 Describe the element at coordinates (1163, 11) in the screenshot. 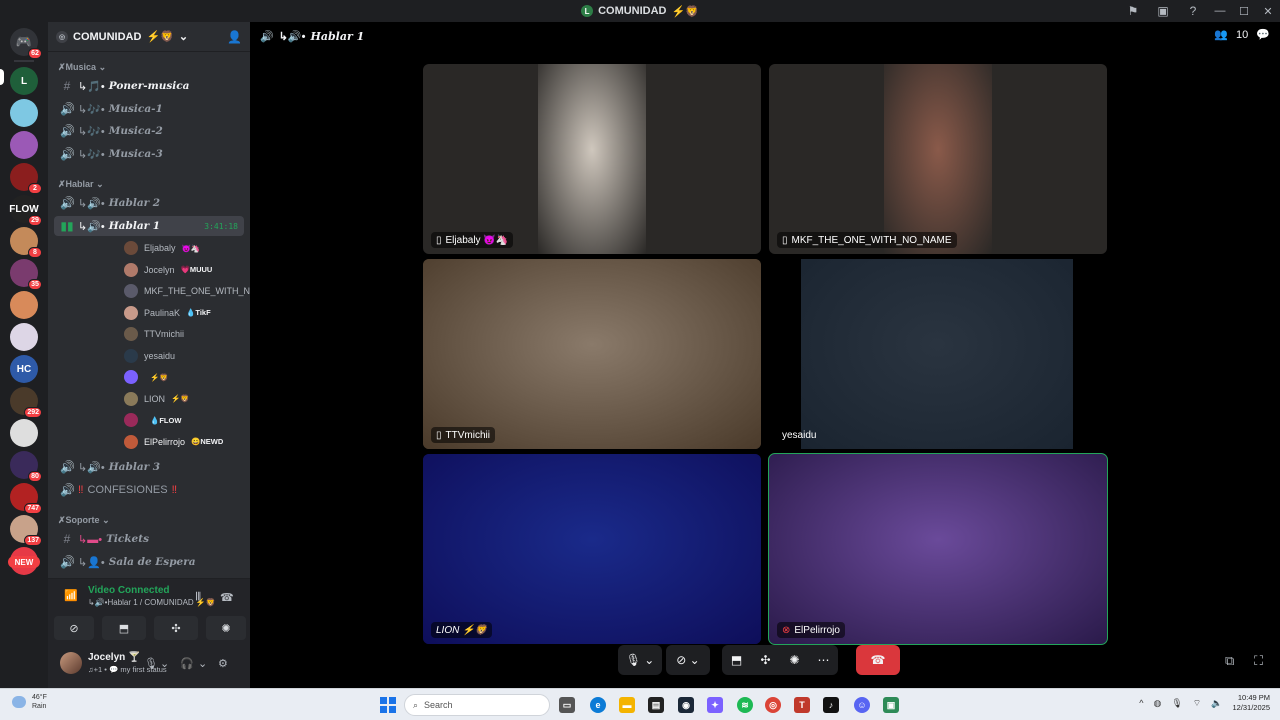

I see `screen-icon: ▣` at that location.